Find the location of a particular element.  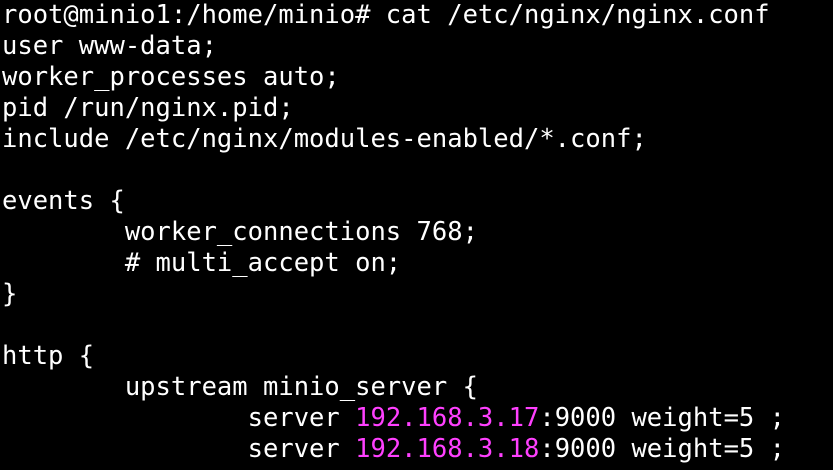

output-line: pid /run/nginx.pid; is located at coordinates (417, 108).